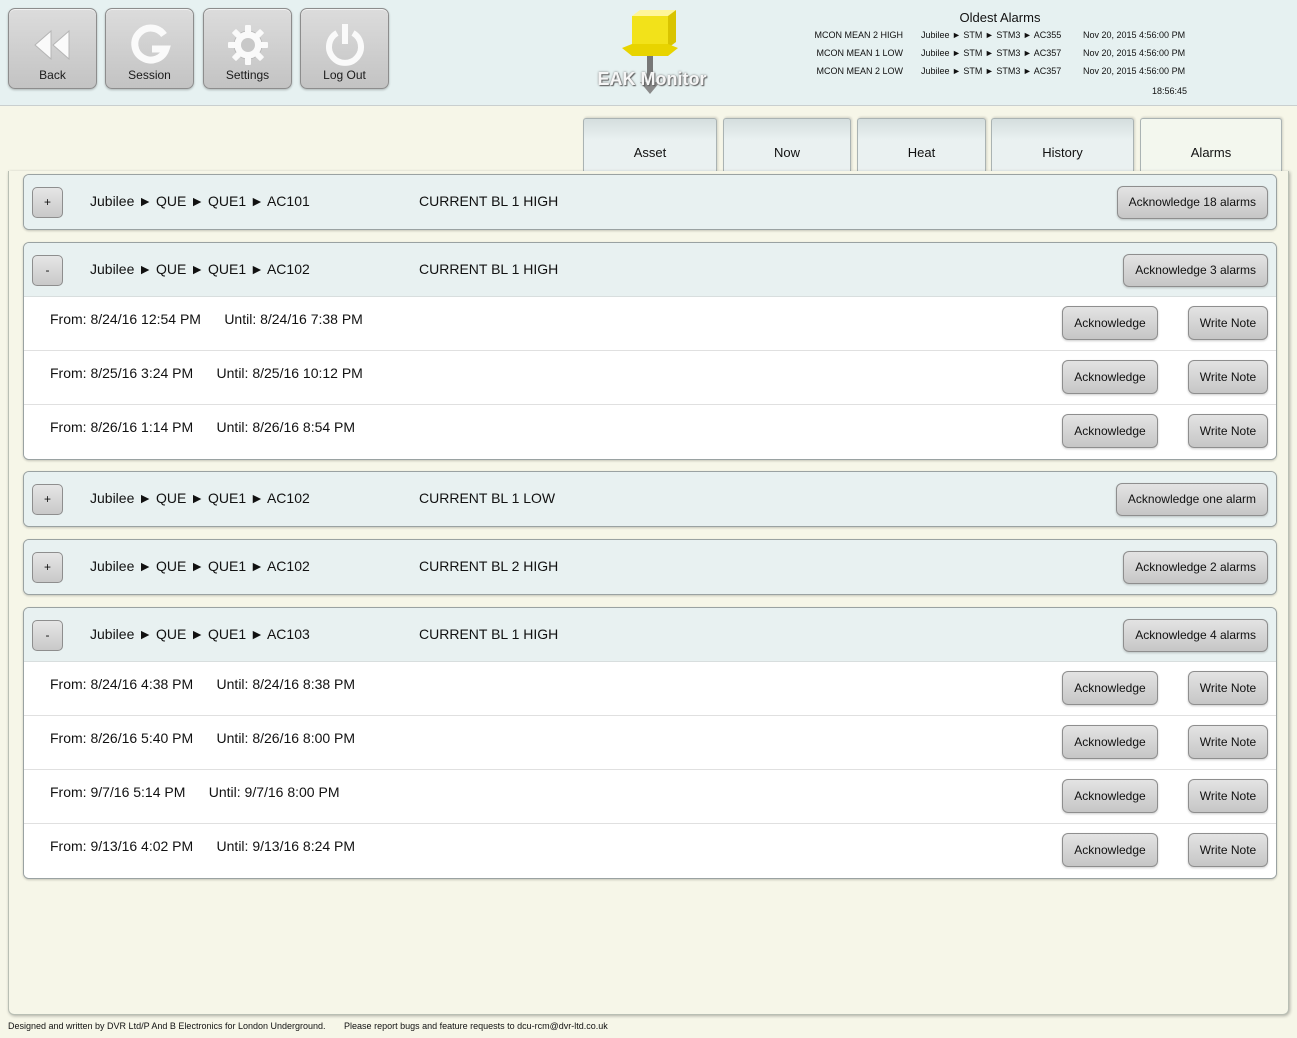  I want to click on tab-label: Now, so click(786, 152).